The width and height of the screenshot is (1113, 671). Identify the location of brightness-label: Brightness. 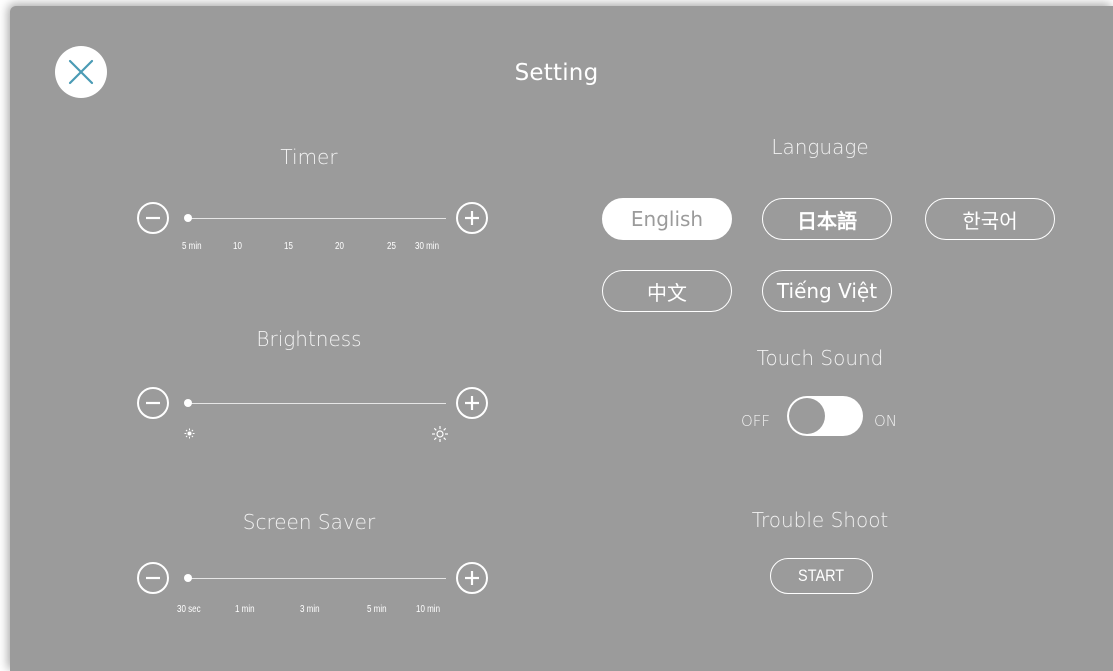
(309, 339).